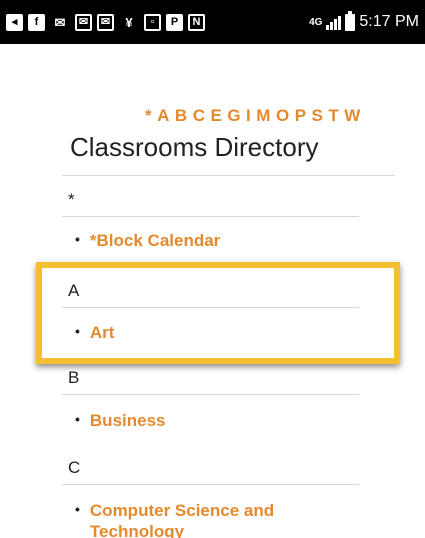 This screenshot has width=425, height=538. I want to click on section-letter-star: *, so click(71, 199).